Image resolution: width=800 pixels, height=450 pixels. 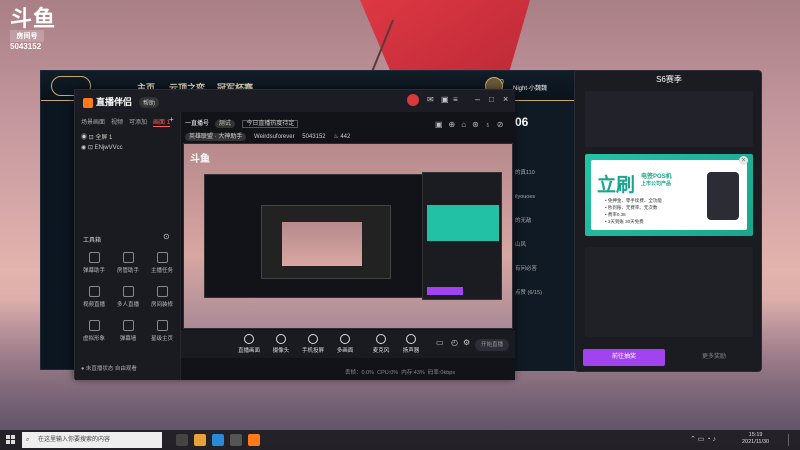 What do you see at coordinates (33, 18) in the screenshot?
I see `douyu-brand: 斗鱼` at bounding box center [33, 18].